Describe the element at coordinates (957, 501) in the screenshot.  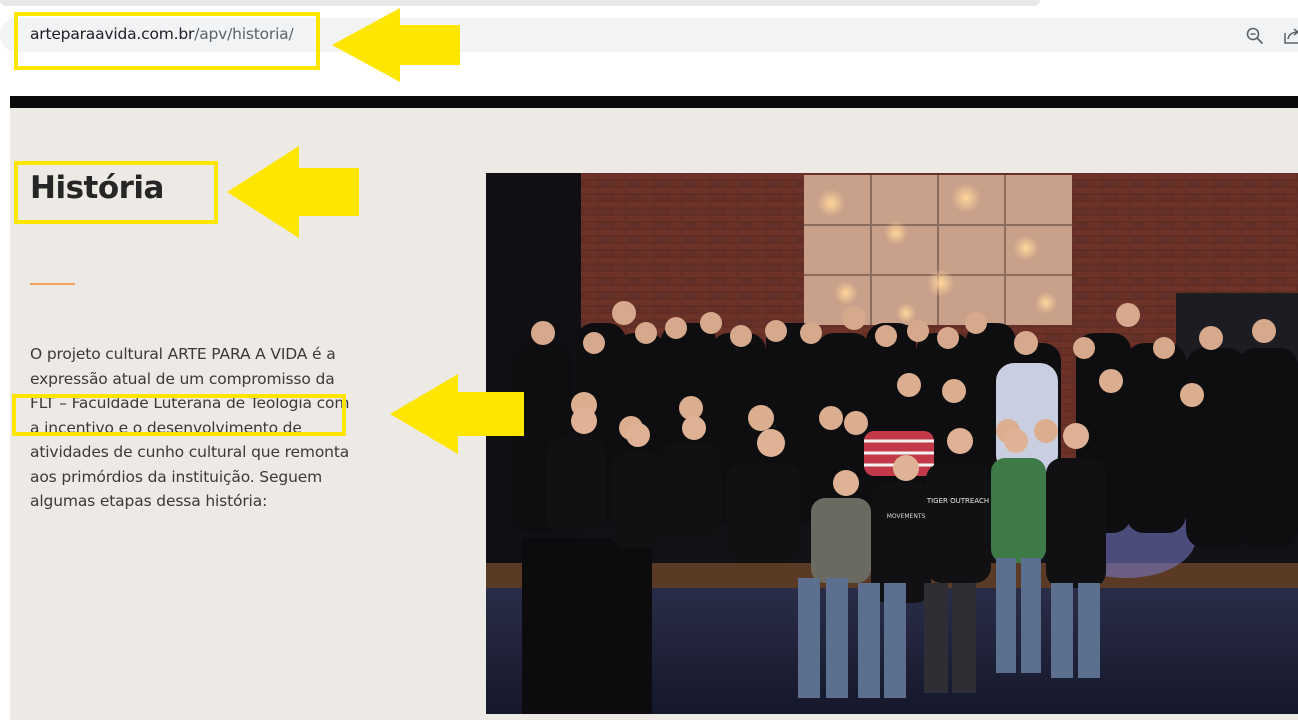
I see `shirt-text-tiger-outreach: TIGER OUTREACH` at that location.